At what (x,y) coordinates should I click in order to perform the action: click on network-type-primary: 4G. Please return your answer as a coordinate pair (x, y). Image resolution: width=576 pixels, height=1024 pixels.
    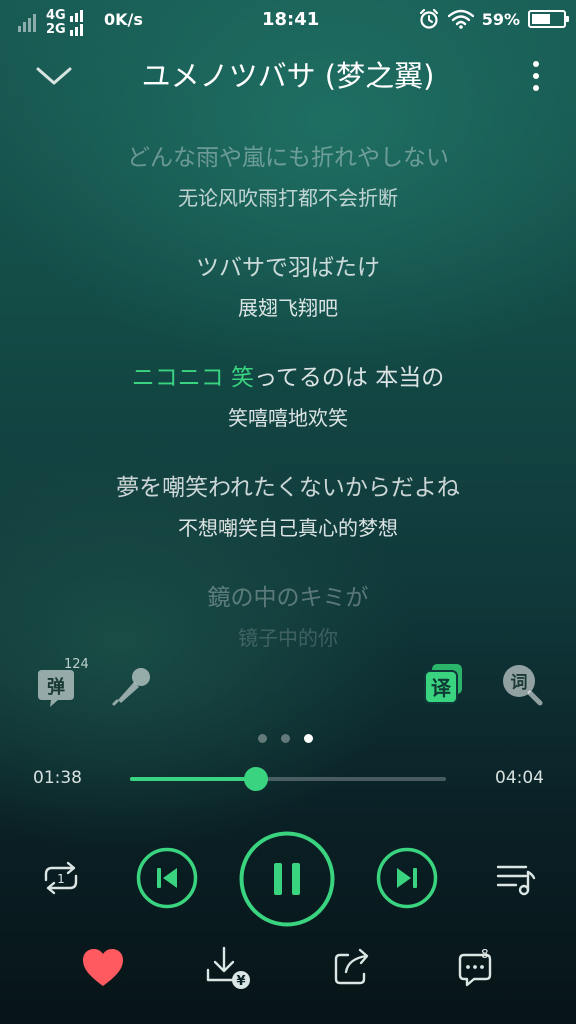
    Looking at the image, I should click on (56, 15).